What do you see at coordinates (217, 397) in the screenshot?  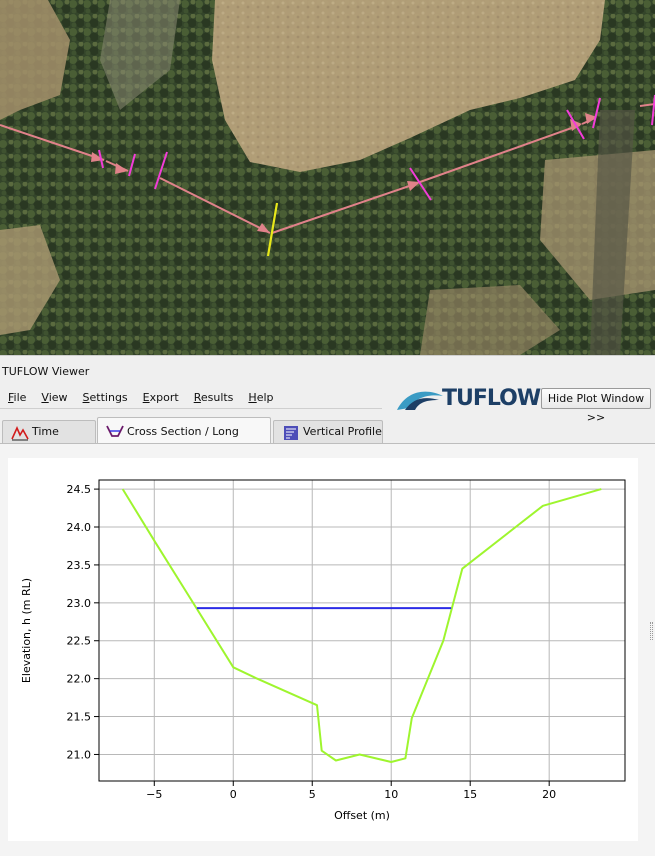 I see `menu-label-rest: esults` at bounding box center [217, 397].